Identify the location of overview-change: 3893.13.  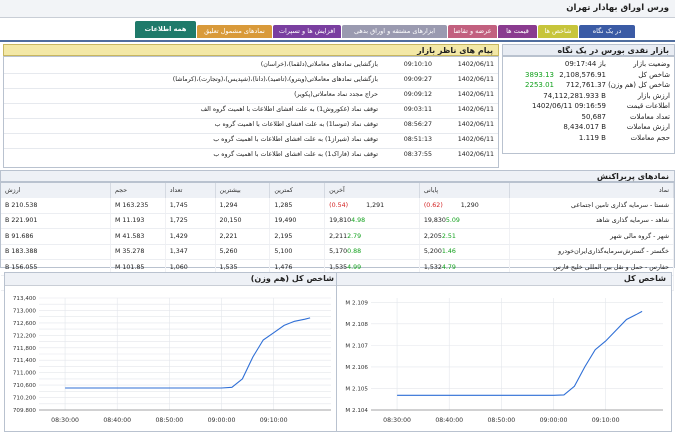
(539, 74).